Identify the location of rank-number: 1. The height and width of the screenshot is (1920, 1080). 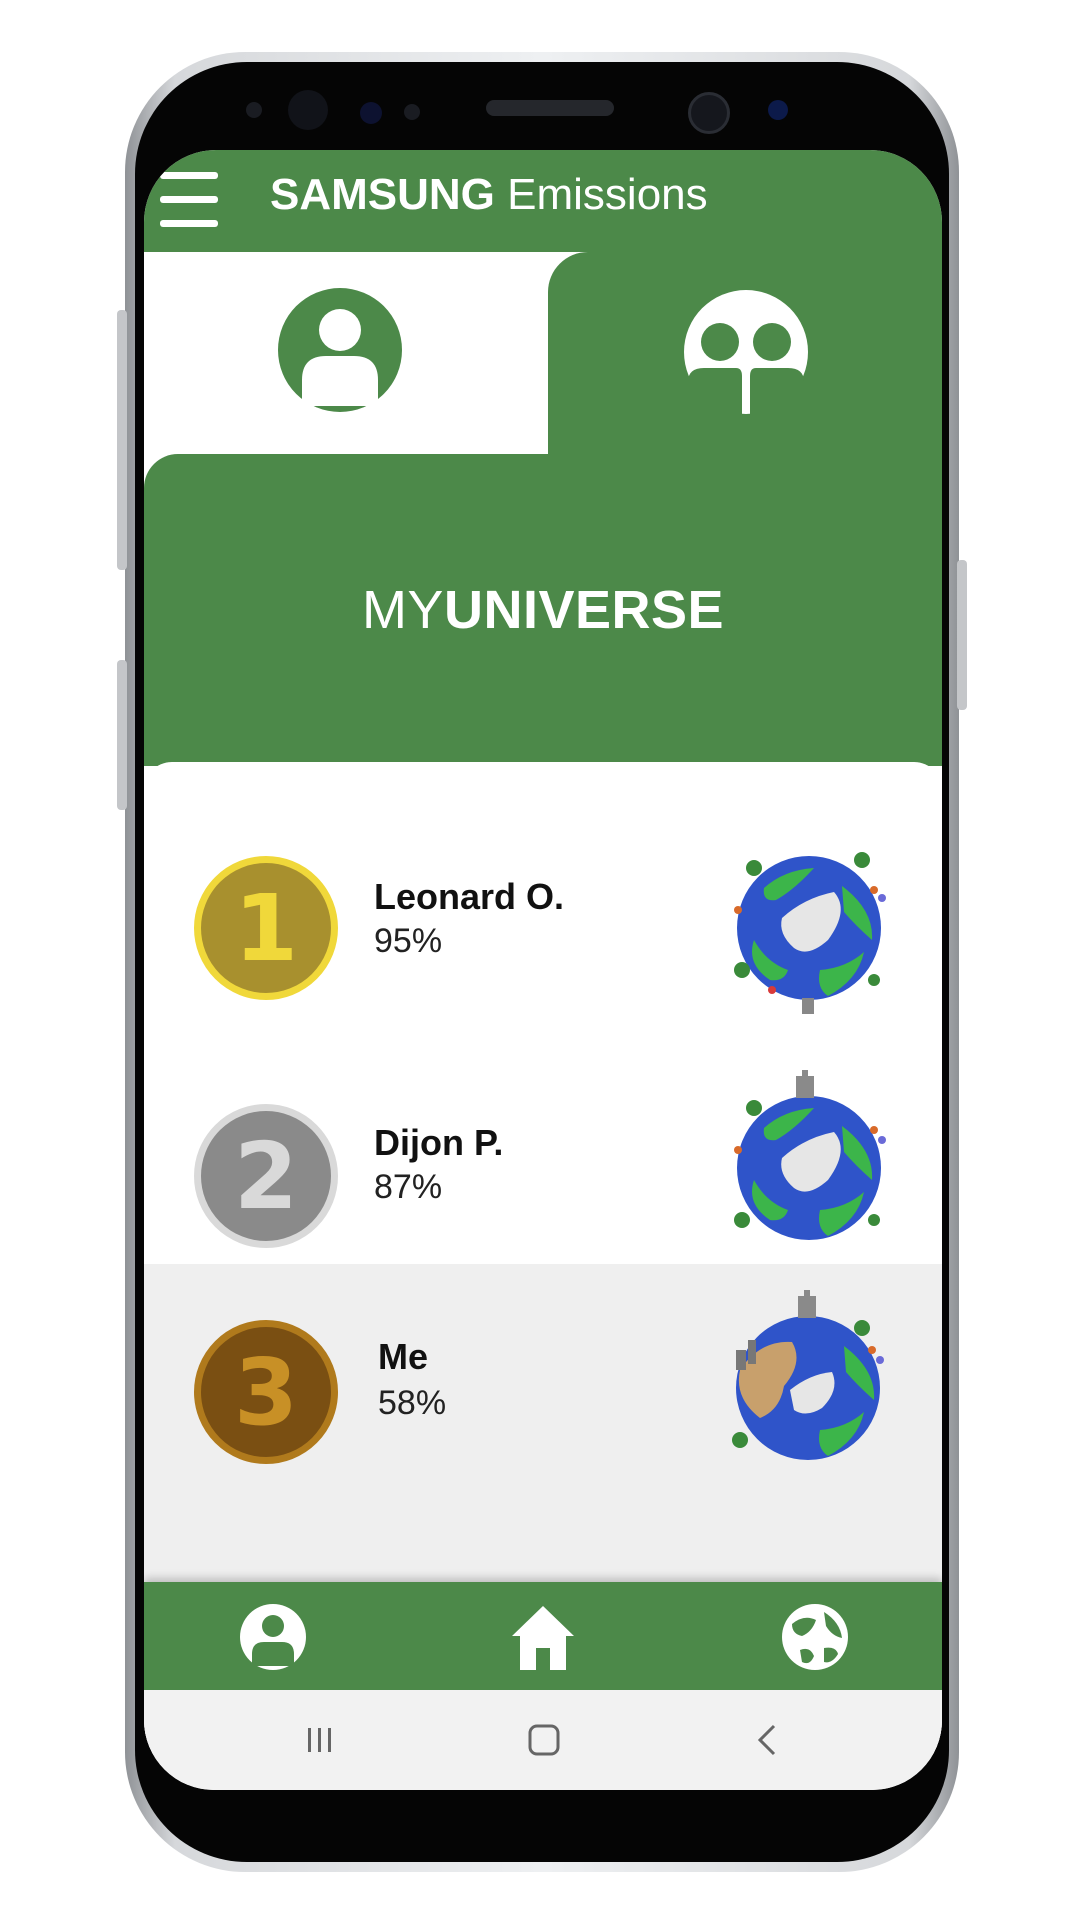
(265, 928).